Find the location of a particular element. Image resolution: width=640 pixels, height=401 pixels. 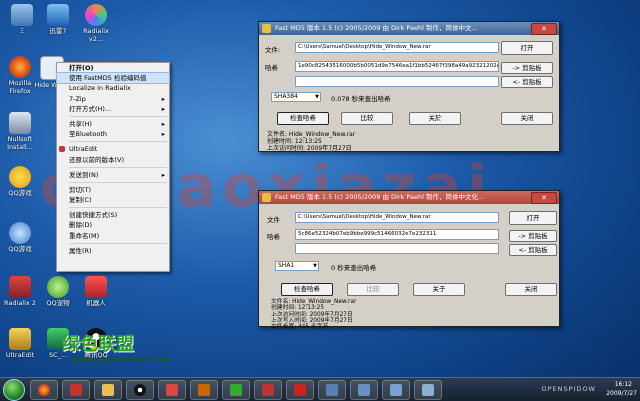

algorithm-select: SHA1 is located at coordinates (297, 266).